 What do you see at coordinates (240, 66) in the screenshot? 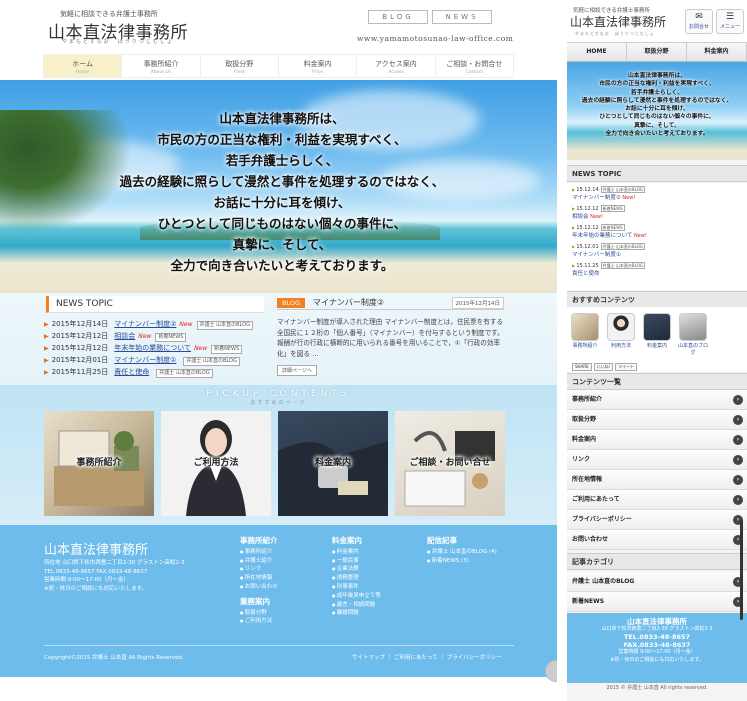
I see `nav-field: 取扱分野 Field` at bounding box center [240, 66].